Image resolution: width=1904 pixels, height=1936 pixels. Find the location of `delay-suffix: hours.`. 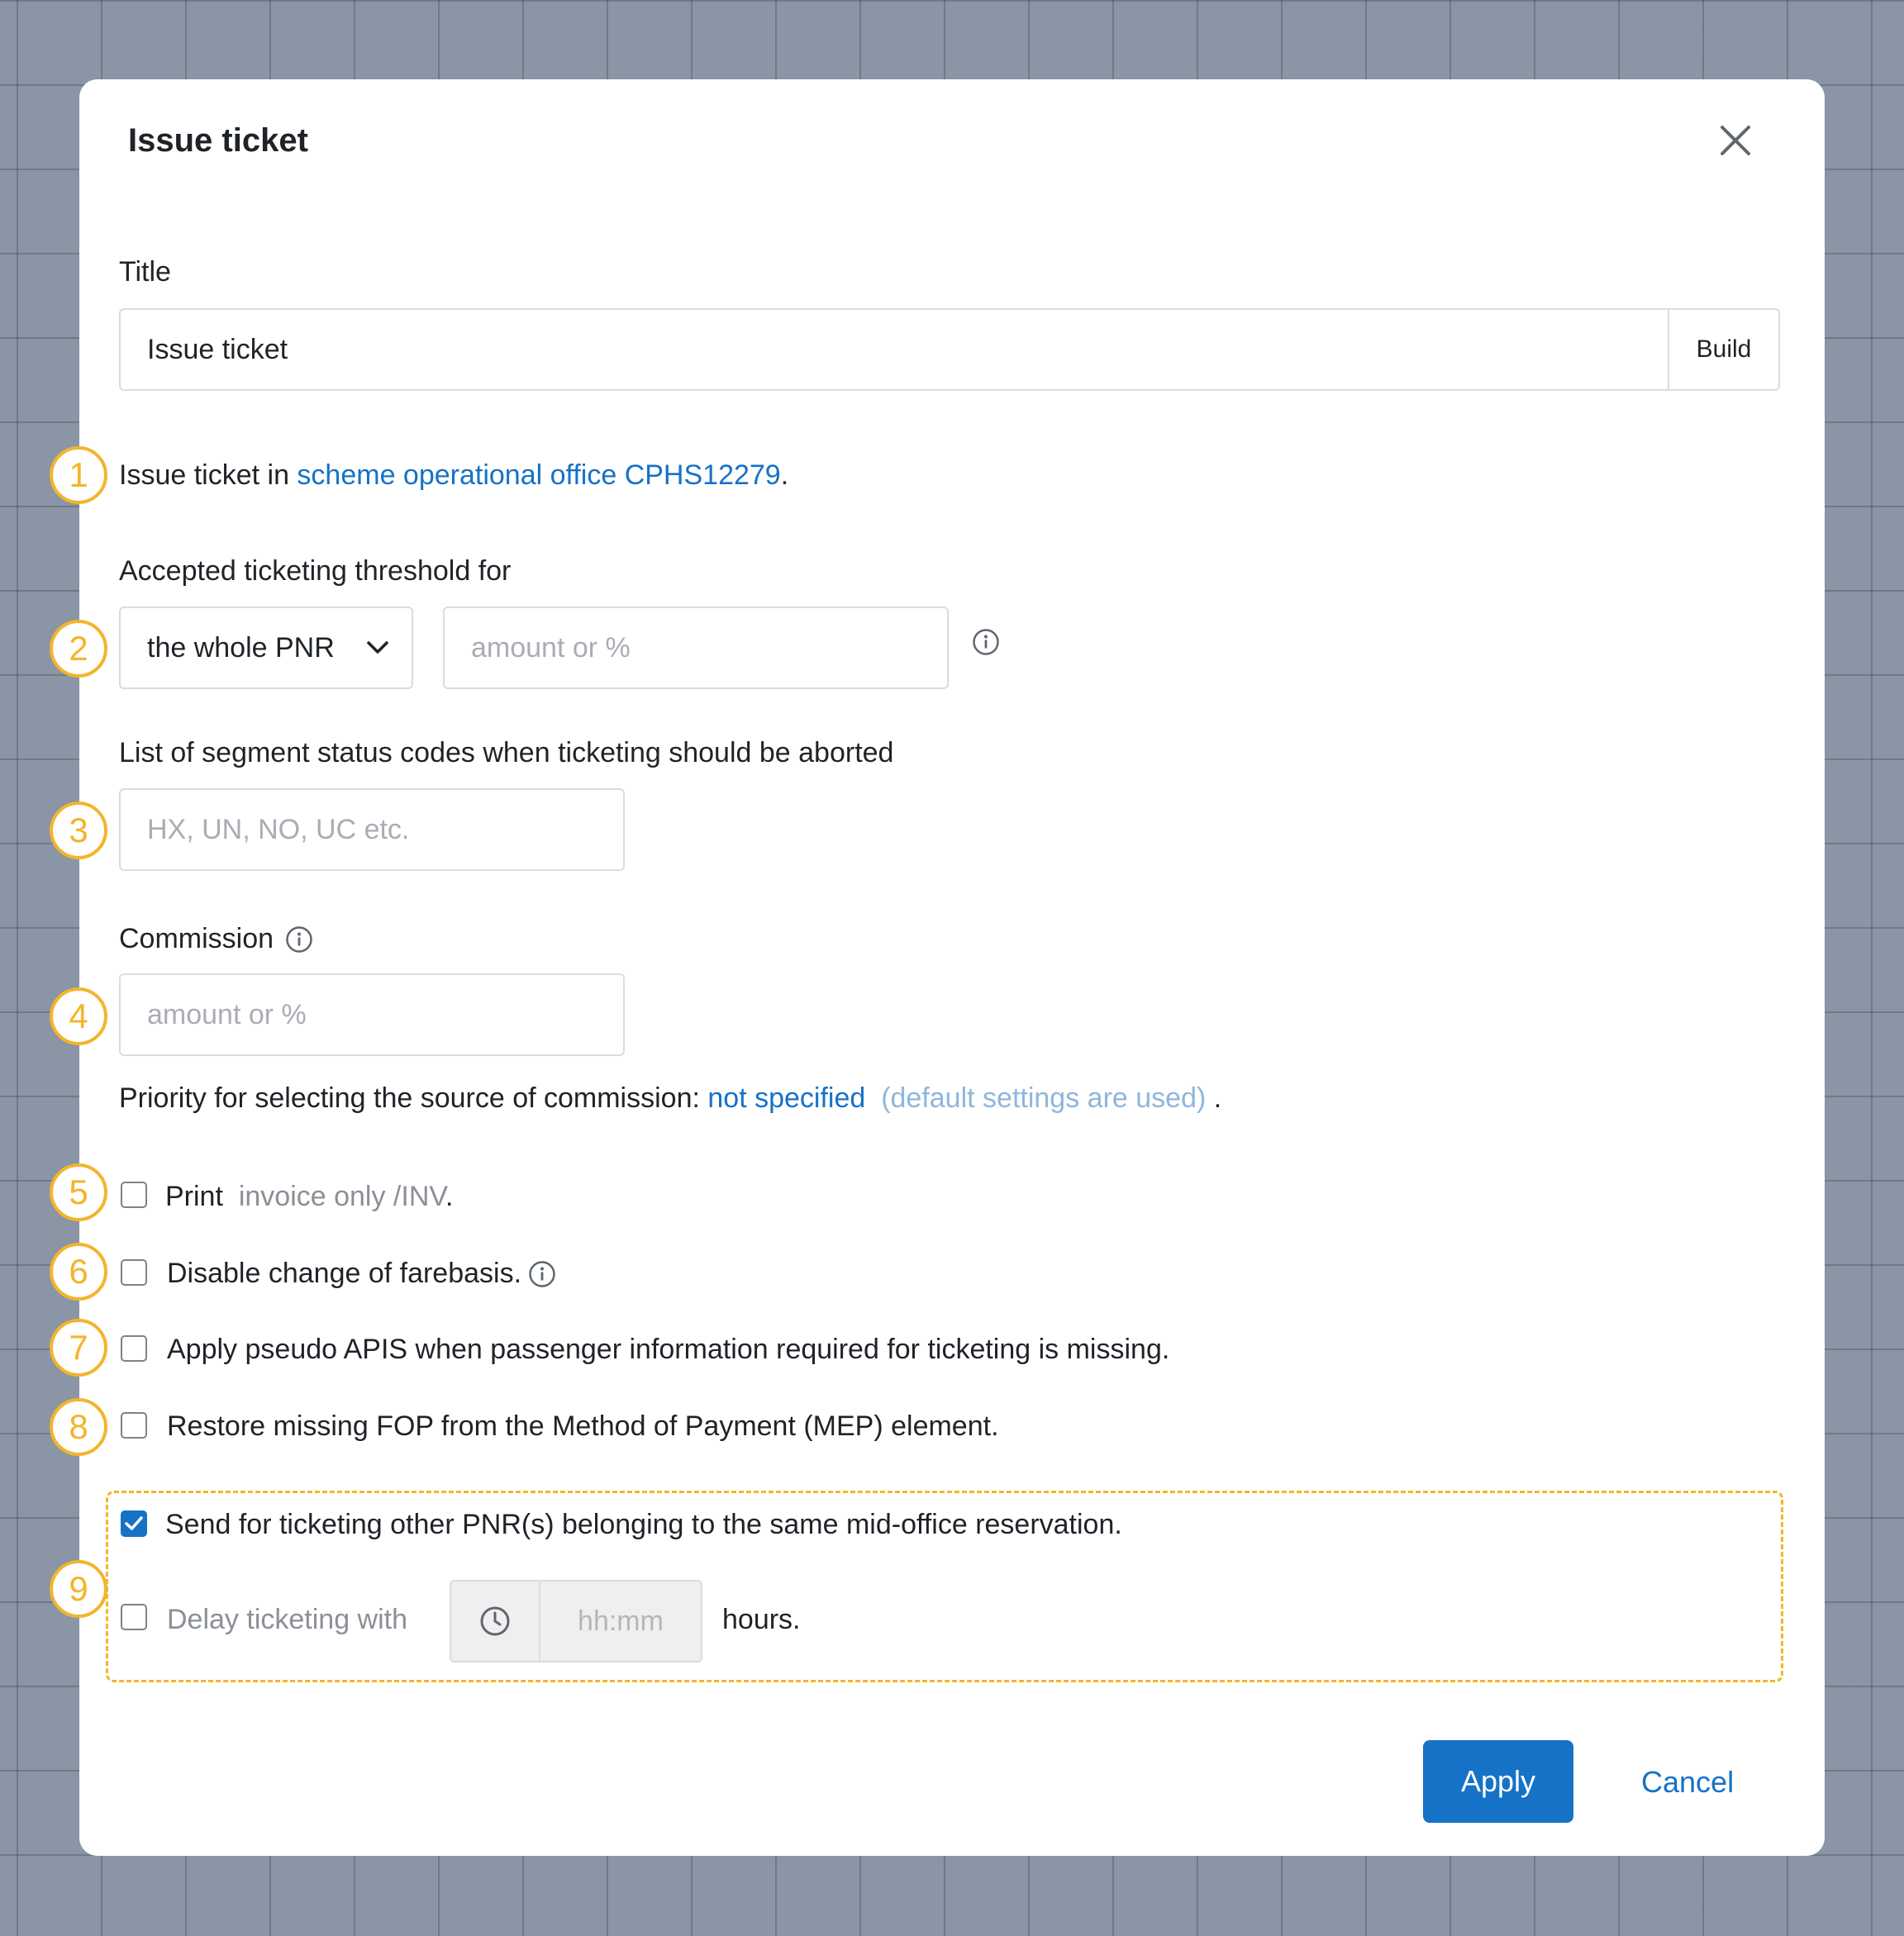

delay-suffix: hours. is located at coordinates (761, 1620).